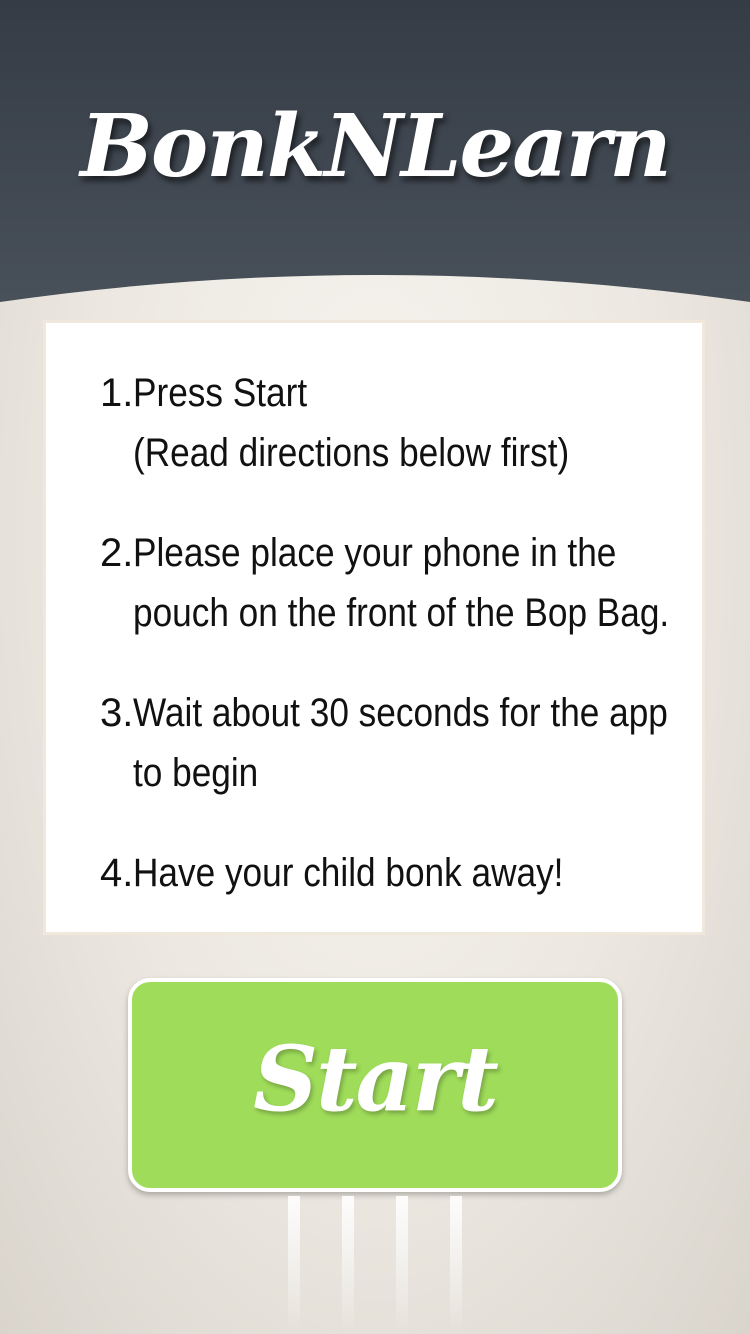  I want to click on start-button-label: Start, so click(376, 1079).